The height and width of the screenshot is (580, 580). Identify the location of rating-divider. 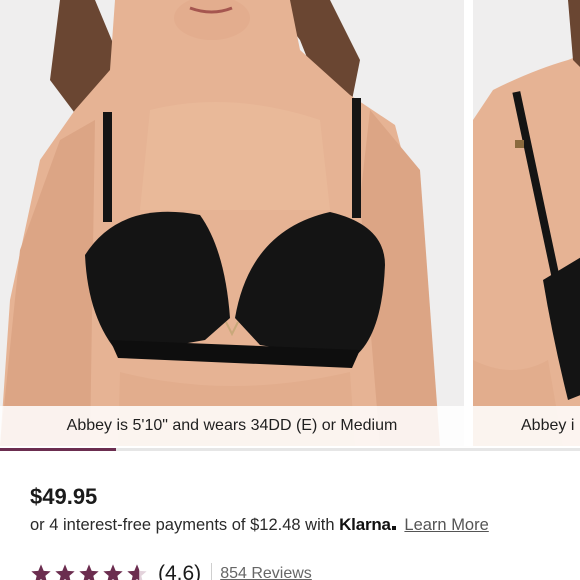
(212, 571).